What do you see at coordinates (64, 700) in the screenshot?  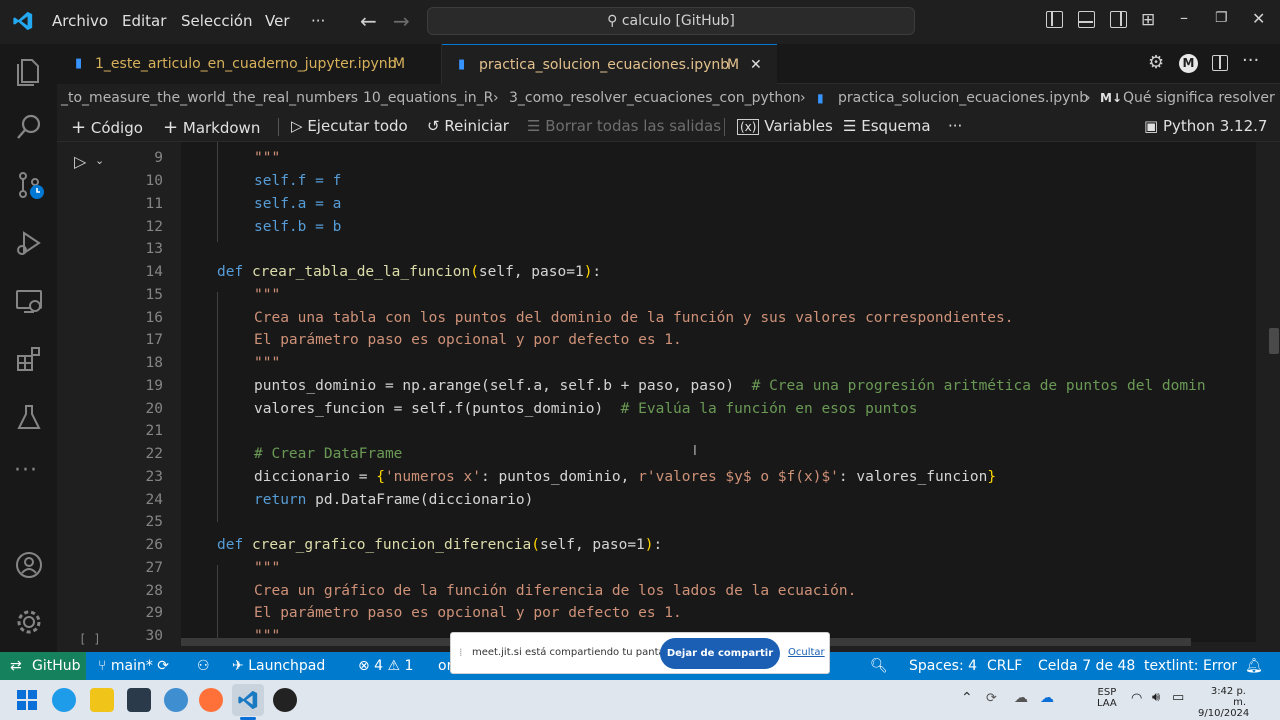 I see `edge-browser-icon` at bounding box center [64, 700].